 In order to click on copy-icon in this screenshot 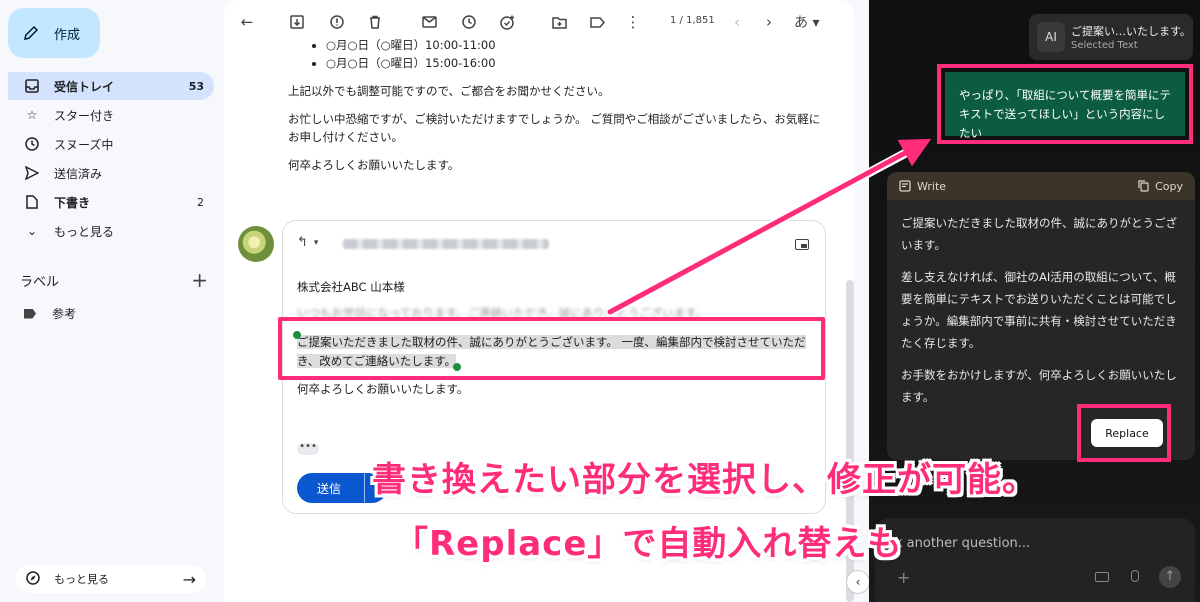, I will do `click(1143, 186)`.